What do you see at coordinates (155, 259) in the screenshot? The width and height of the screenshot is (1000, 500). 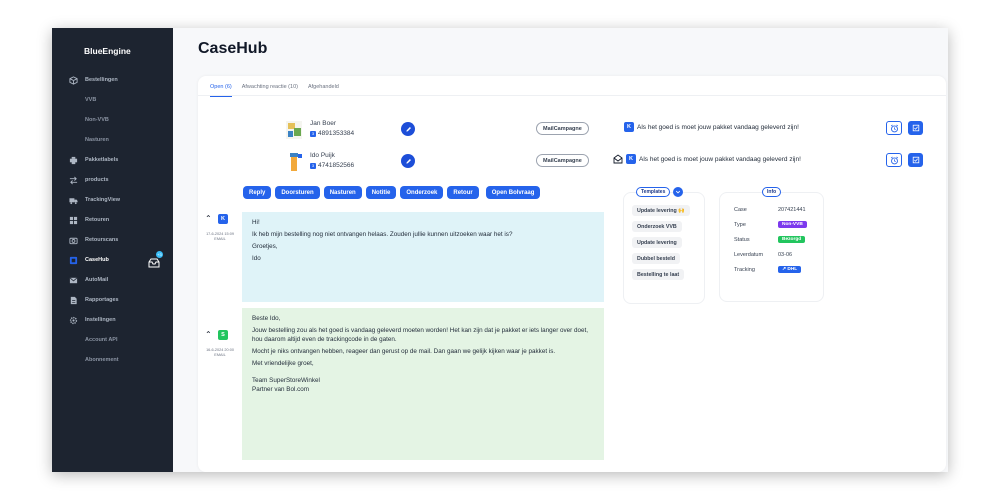 I see `inbox-icon: +3` at bounding box center [155, 259].